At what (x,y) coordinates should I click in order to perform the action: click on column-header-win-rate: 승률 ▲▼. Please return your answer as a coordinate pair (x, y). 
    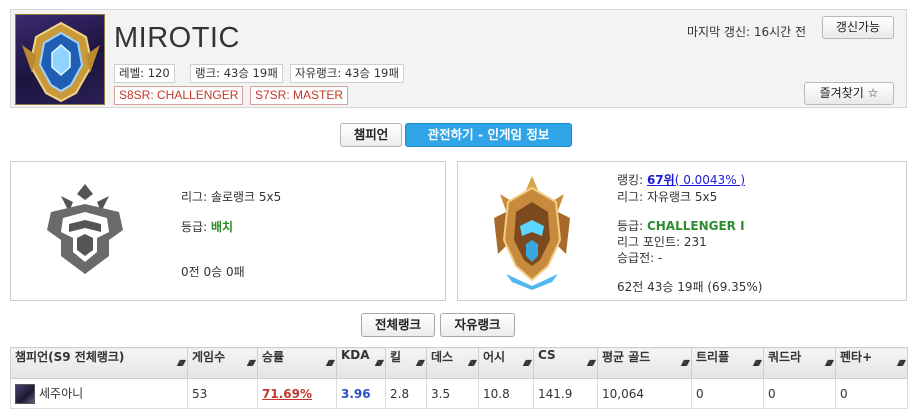
    Looking at the image, I should click on (297, 363).